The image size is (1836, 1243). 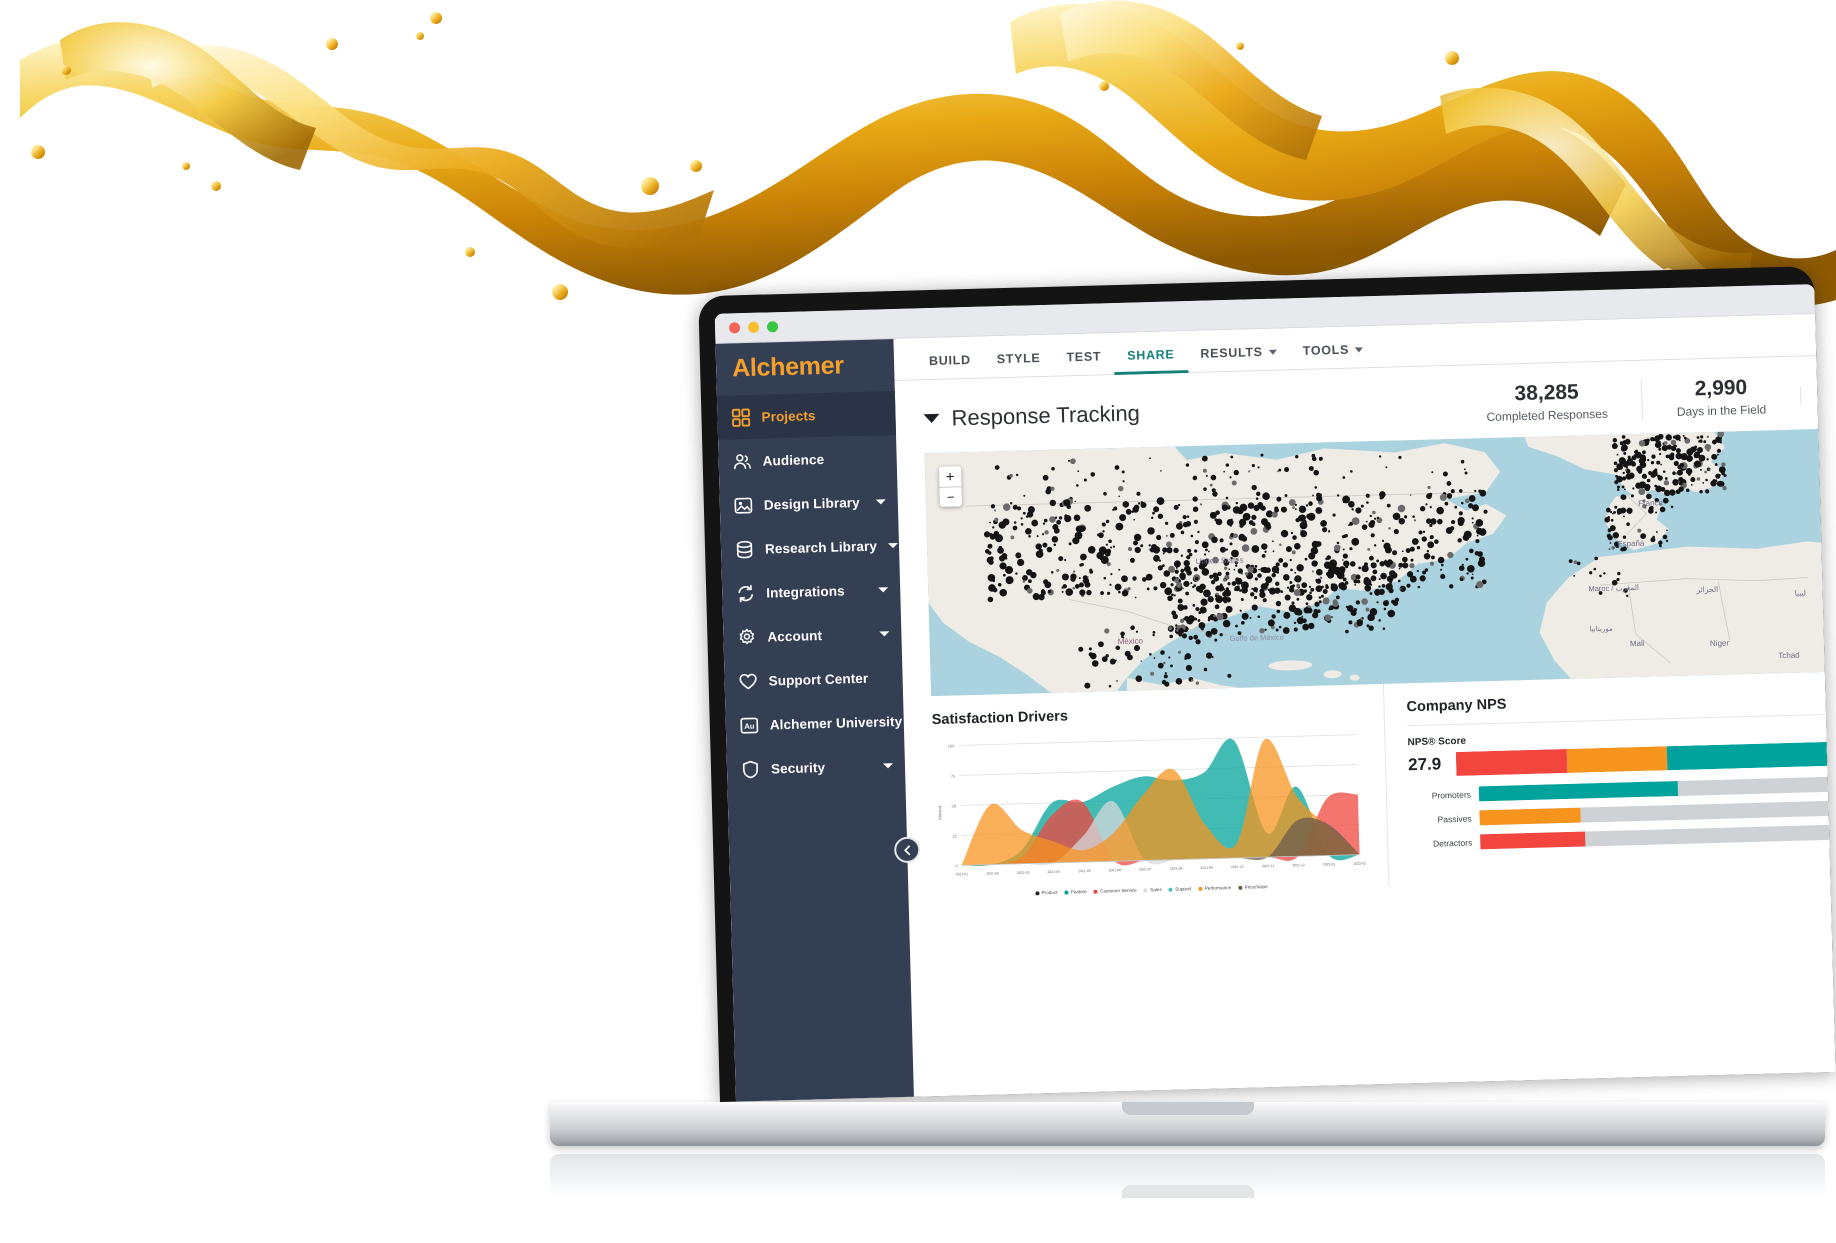 I want to click on stat-caption: Completed Responses, so click(x=1547, y=415).